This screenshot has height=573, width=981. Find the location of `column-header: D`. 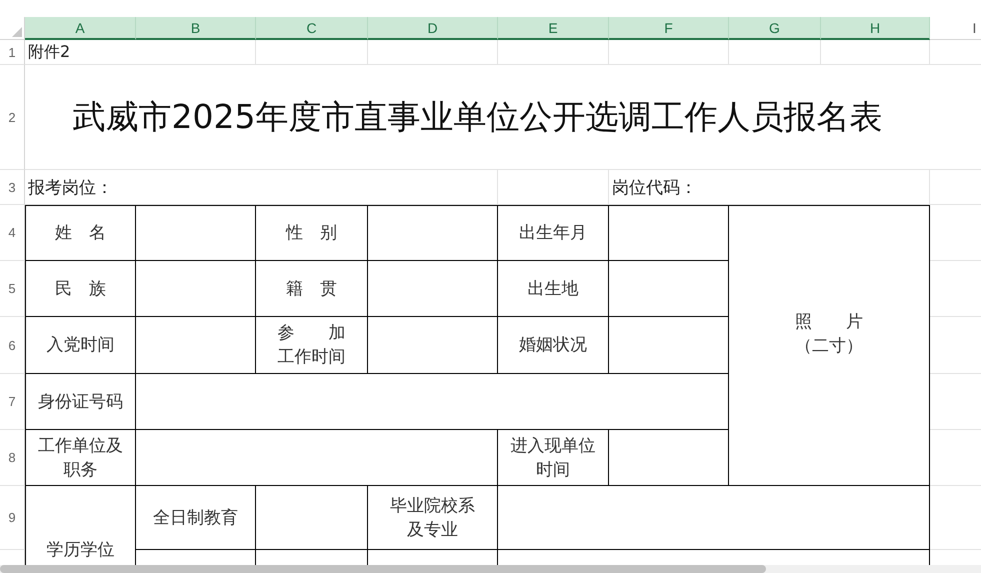

column-header: D is located at coordinates (433, 28).